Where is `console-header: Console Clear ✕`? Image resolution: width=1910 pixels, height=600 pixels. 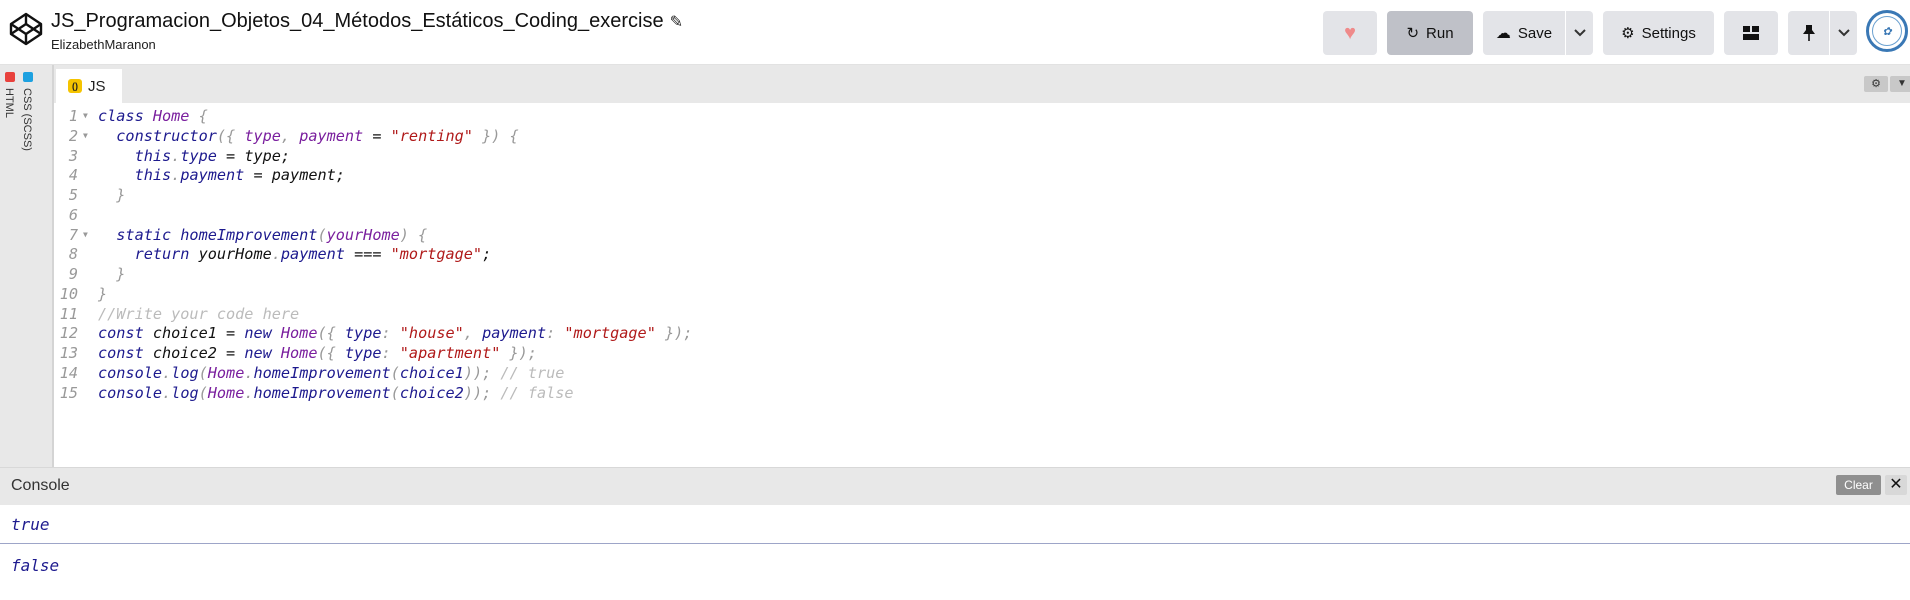 console-header: Console Clear ✕ is located at coordinates (955, 486).